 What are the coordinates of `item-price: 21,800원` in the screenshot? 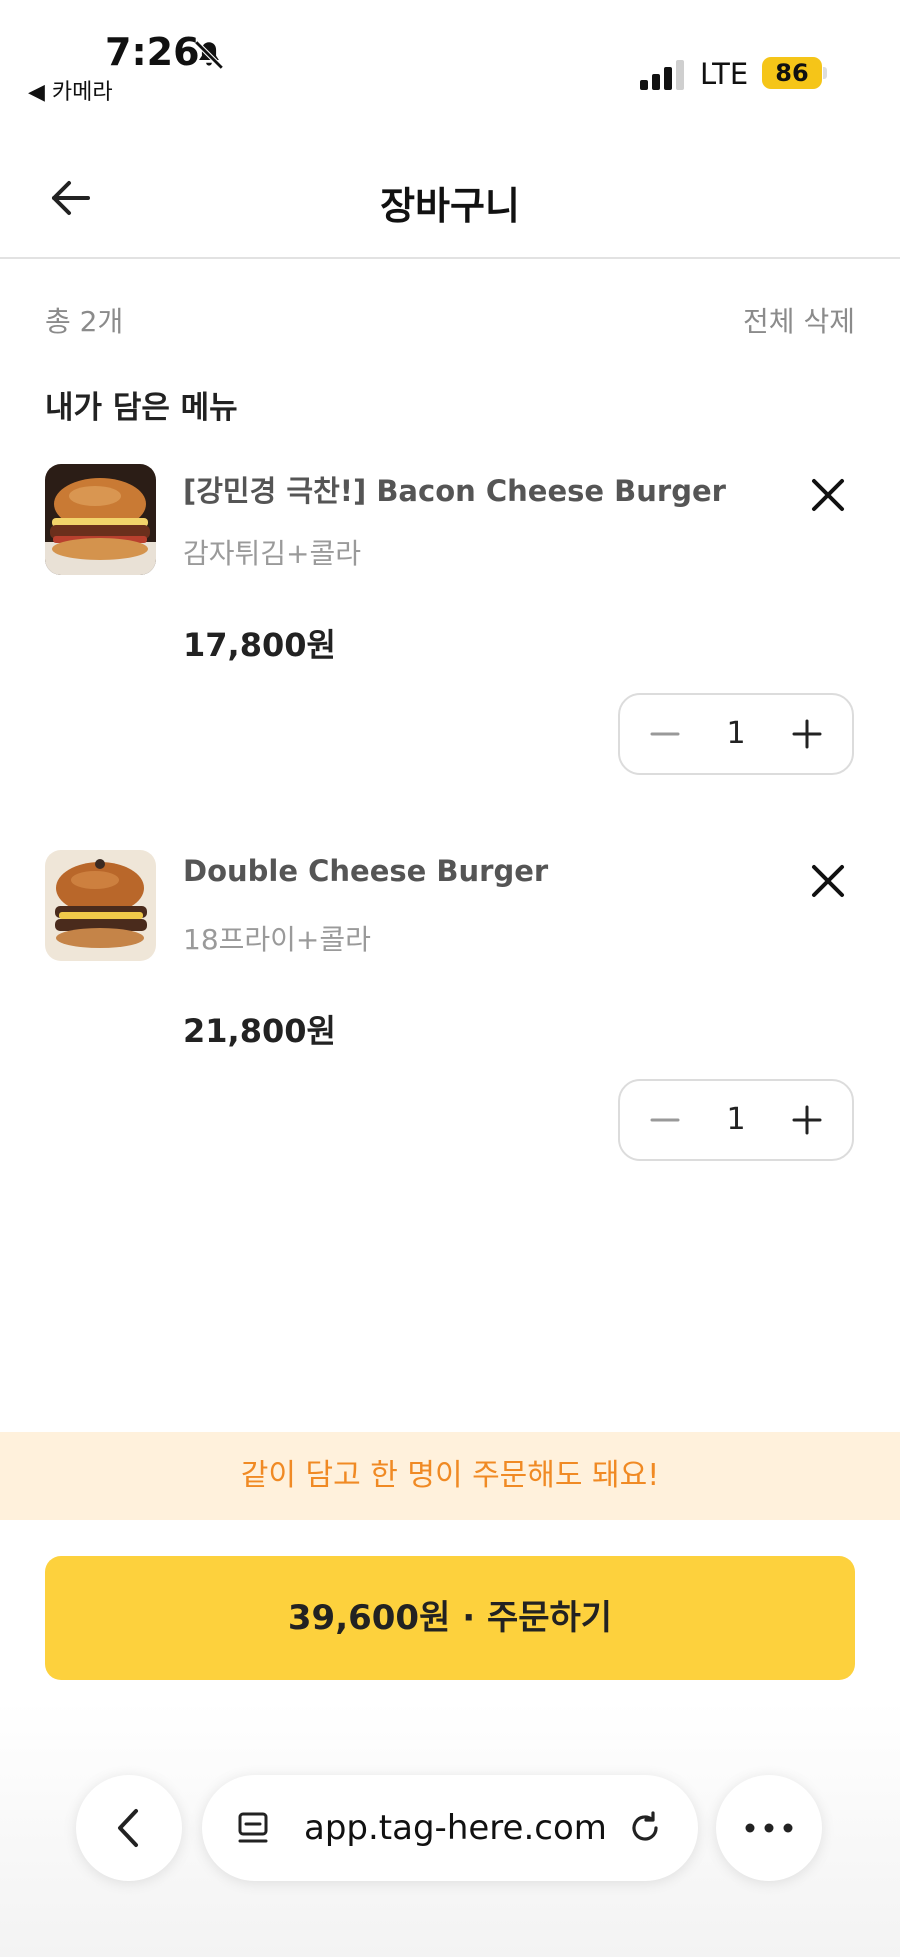 It's located at (259, 1031).